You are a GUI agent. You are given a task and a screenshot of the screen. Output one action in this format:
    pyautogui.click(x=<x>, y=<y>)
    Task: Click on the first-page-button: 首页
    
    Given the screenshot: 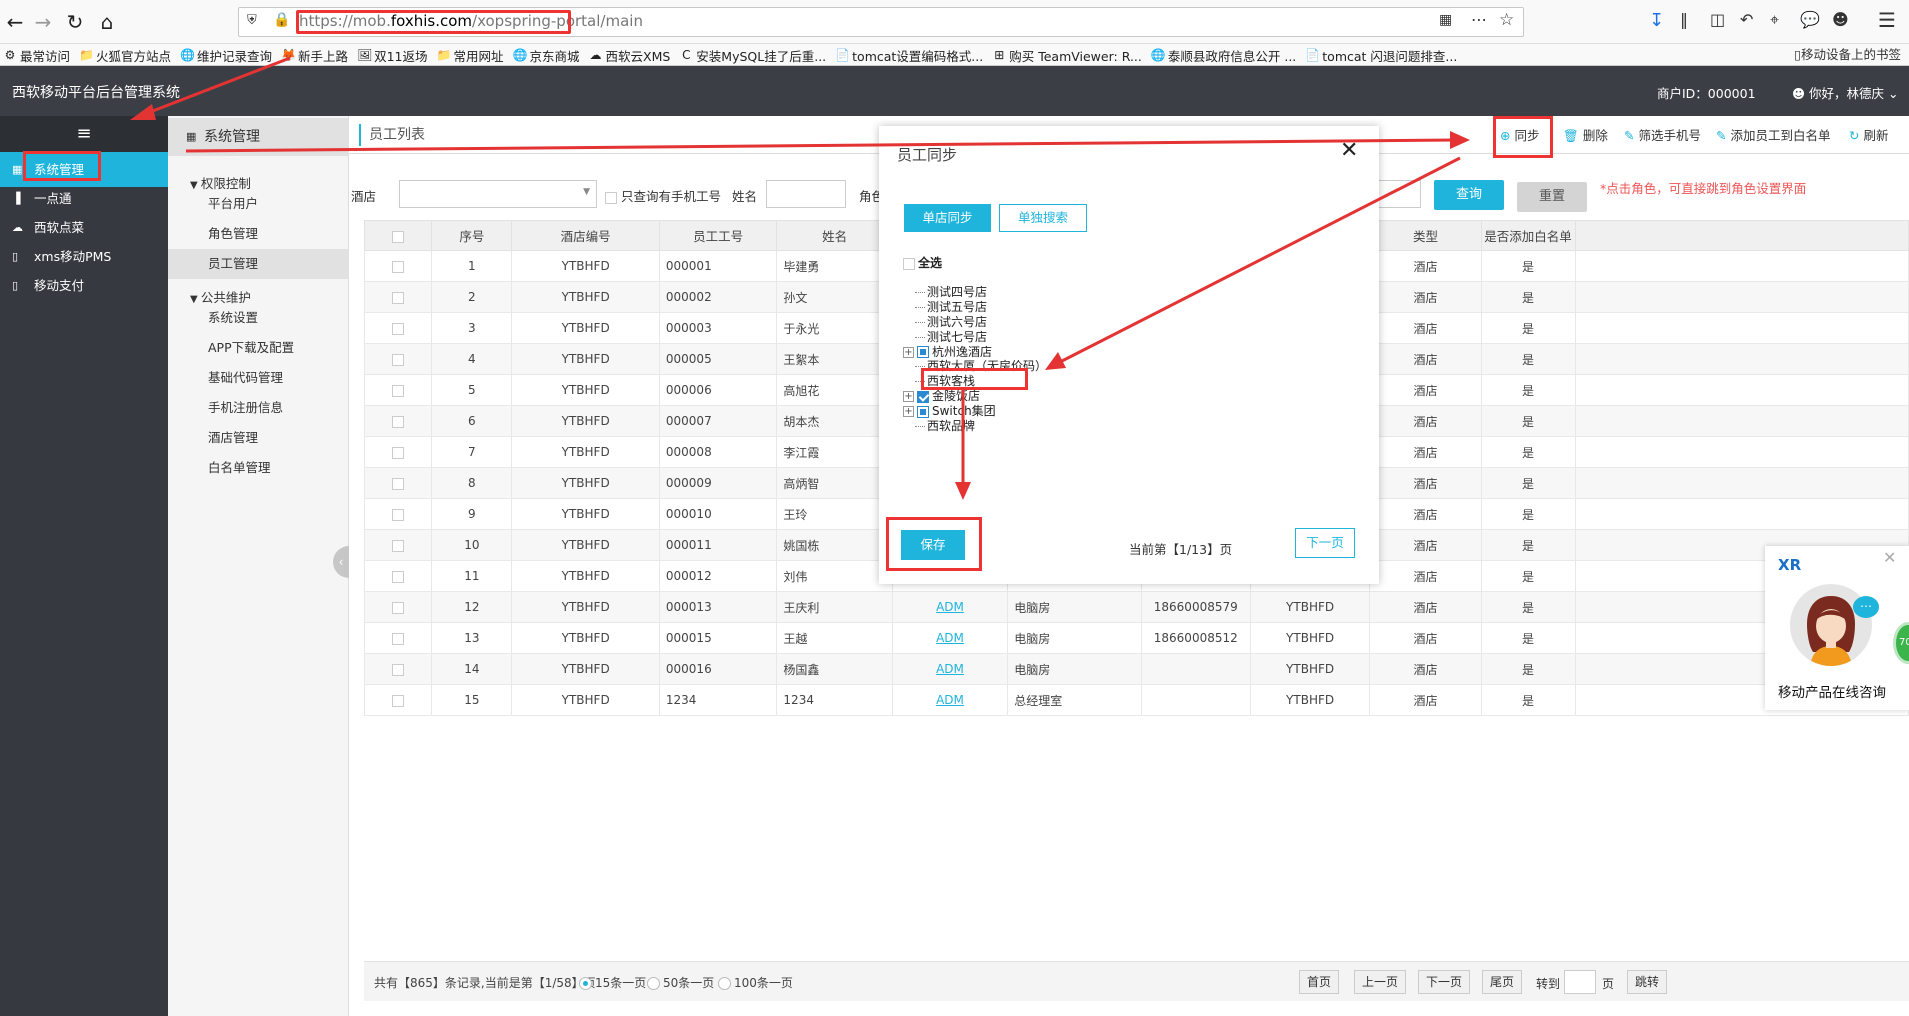 What is the action you would take?
    pyautogui.click(x=1319, y=982)
    